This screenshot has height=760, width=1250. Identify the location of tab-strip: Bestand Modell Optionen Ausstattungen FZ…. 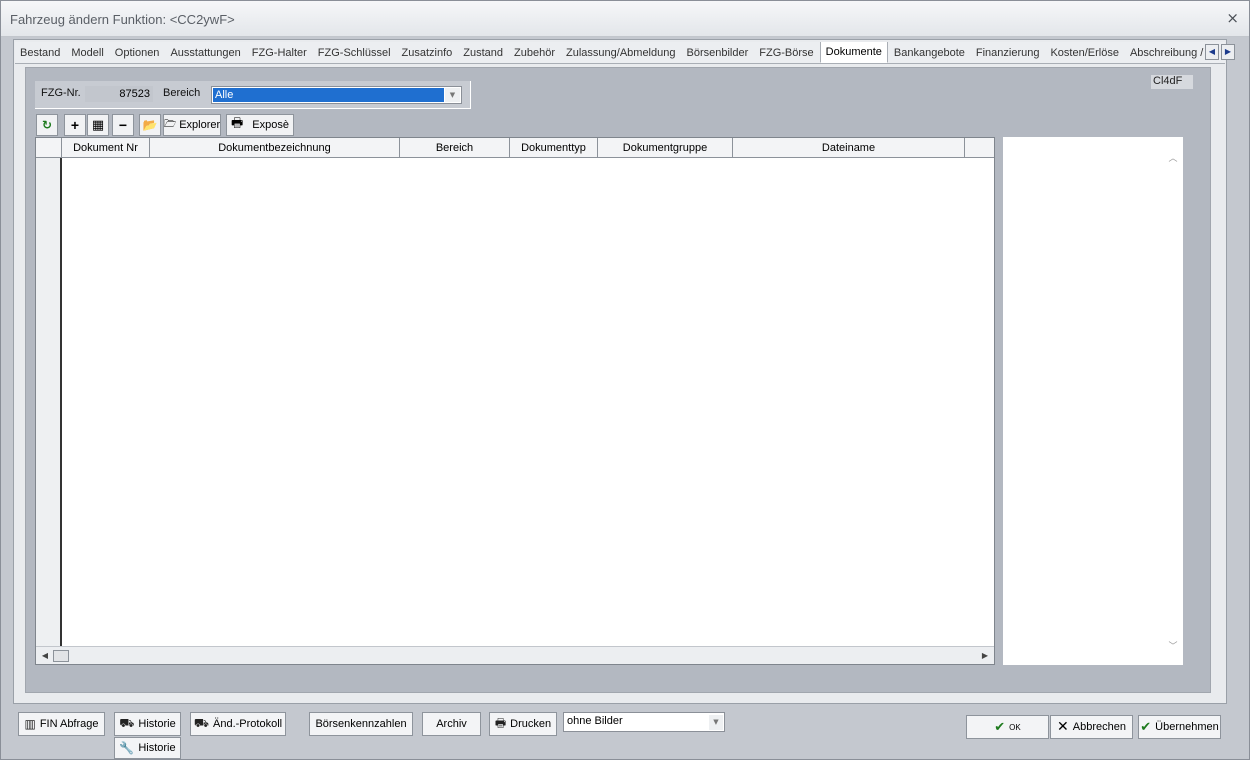
(620, 53).